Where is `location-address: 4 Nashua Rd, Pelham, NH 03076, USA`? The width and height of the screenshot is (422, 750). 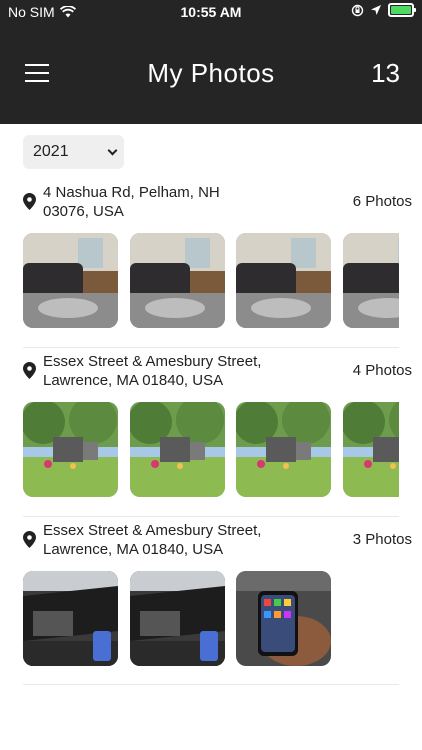
location-address: 4 Nashua Rd, Pelham, NH 03076, USA is located at coordinates (173, 202).